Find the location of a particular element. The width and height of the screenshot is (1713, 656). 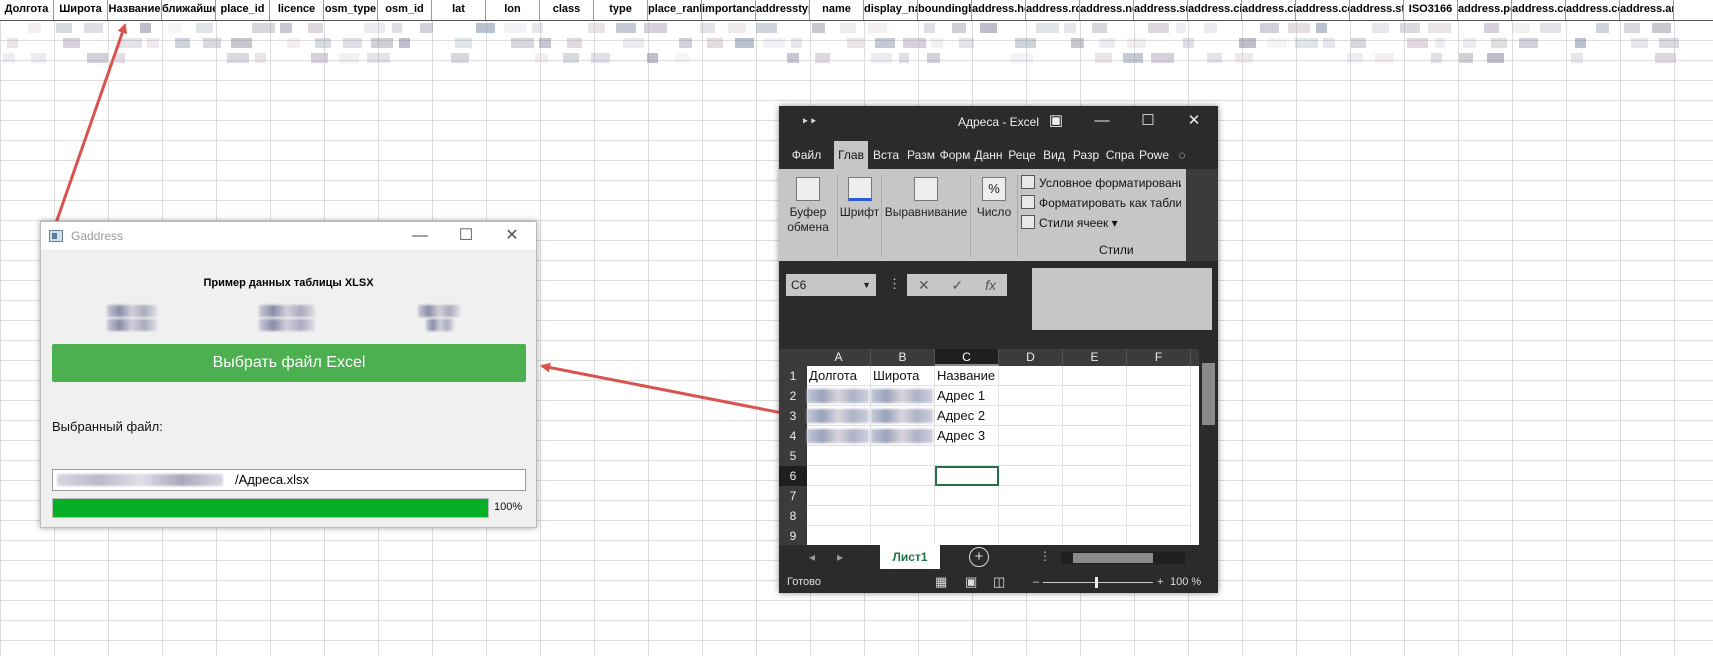

column-header: D is located at coordinates (1031, 357).